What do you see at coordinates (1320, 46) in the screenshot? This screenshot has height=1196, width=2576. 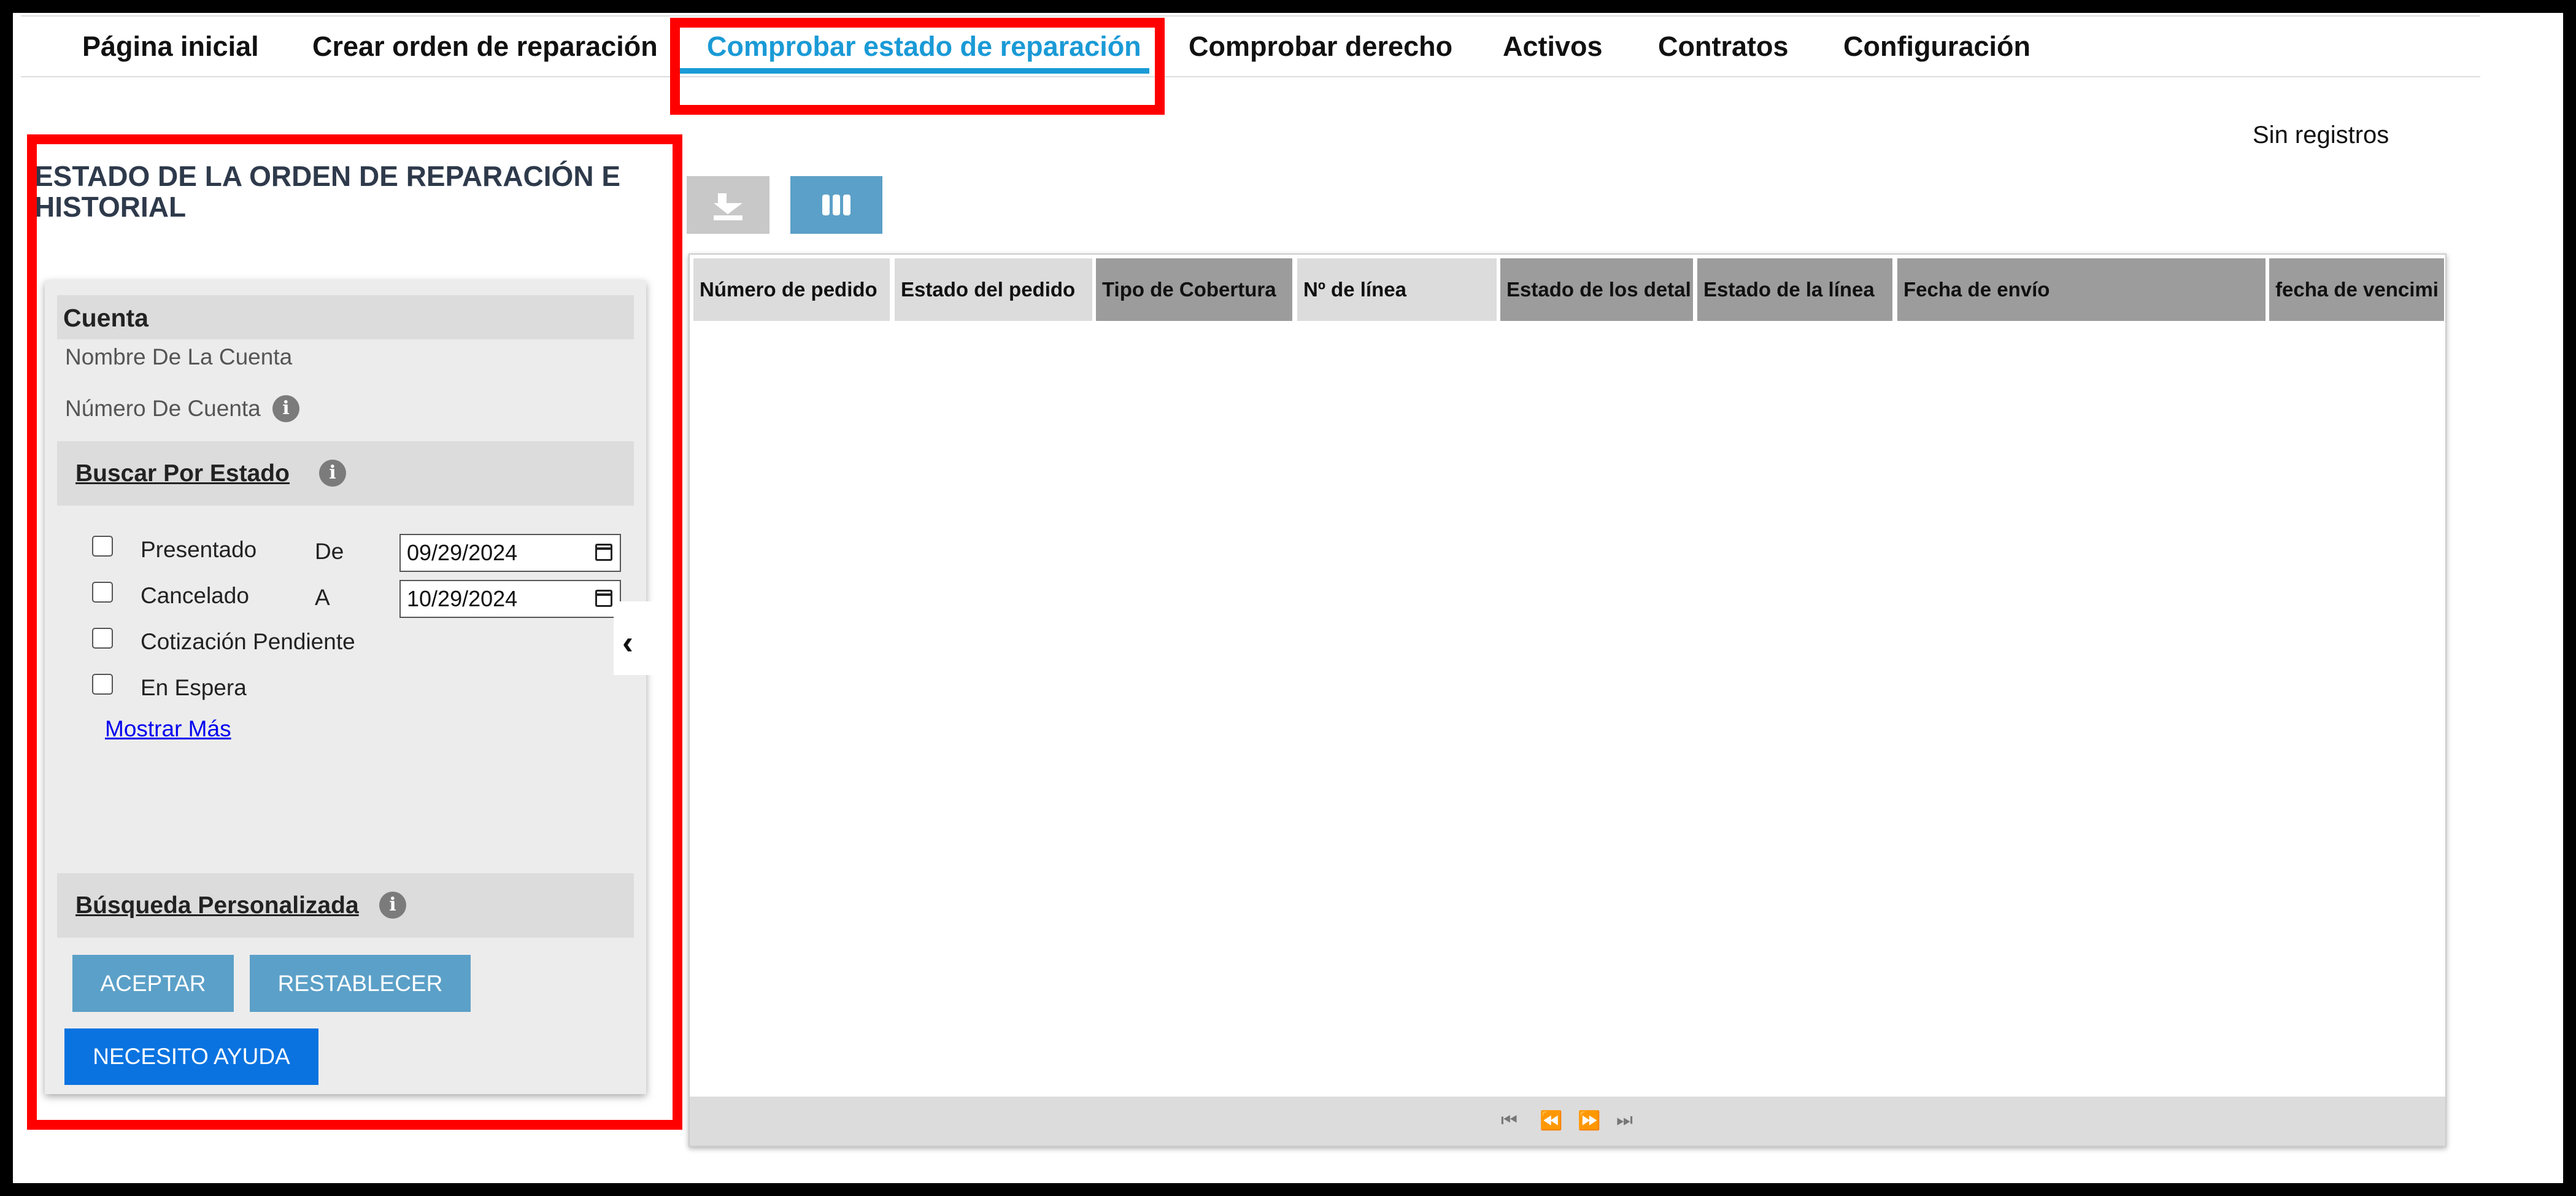 I see `nav-item-check-entitlement: Comprobar derecho` at bounding box center [1320, 46].